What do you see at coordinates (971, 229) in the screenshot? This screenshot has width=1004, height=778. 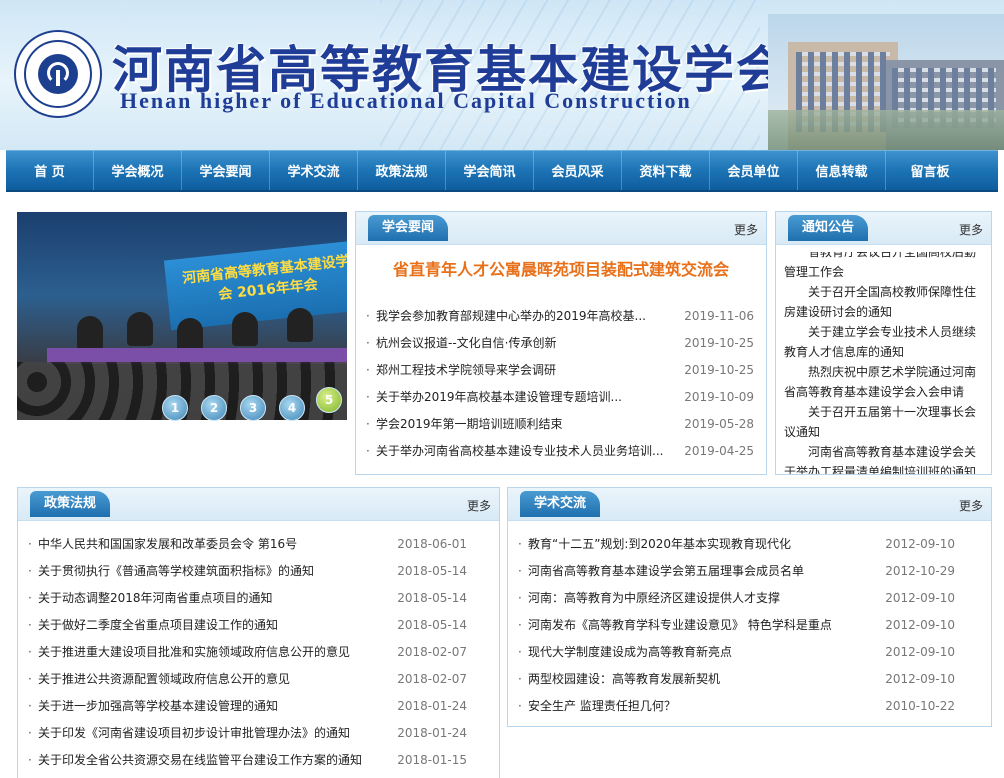 I see `notice-more-link: 更多` at bounding box center [971, 229].